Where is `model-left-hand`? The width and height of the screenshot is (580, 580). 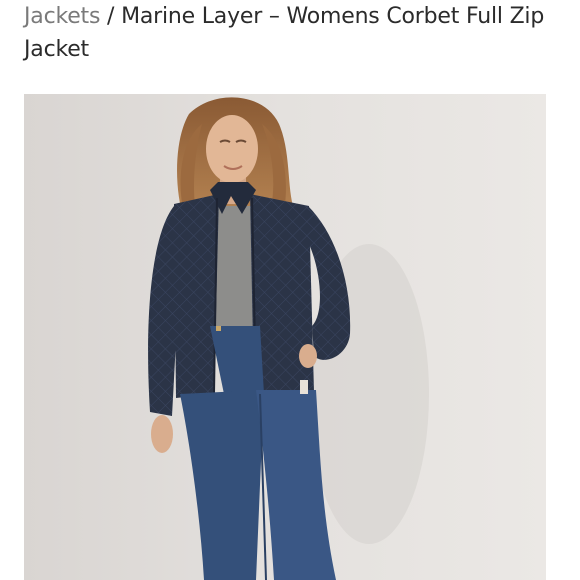 model-left-hand is located at coordinates (162, 434).